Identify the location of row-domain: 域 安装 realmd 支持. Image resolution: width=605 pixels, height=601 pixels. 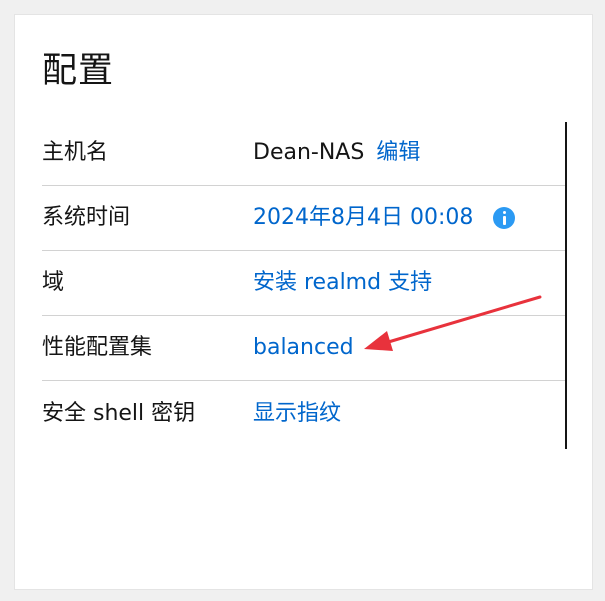
(303, 283).